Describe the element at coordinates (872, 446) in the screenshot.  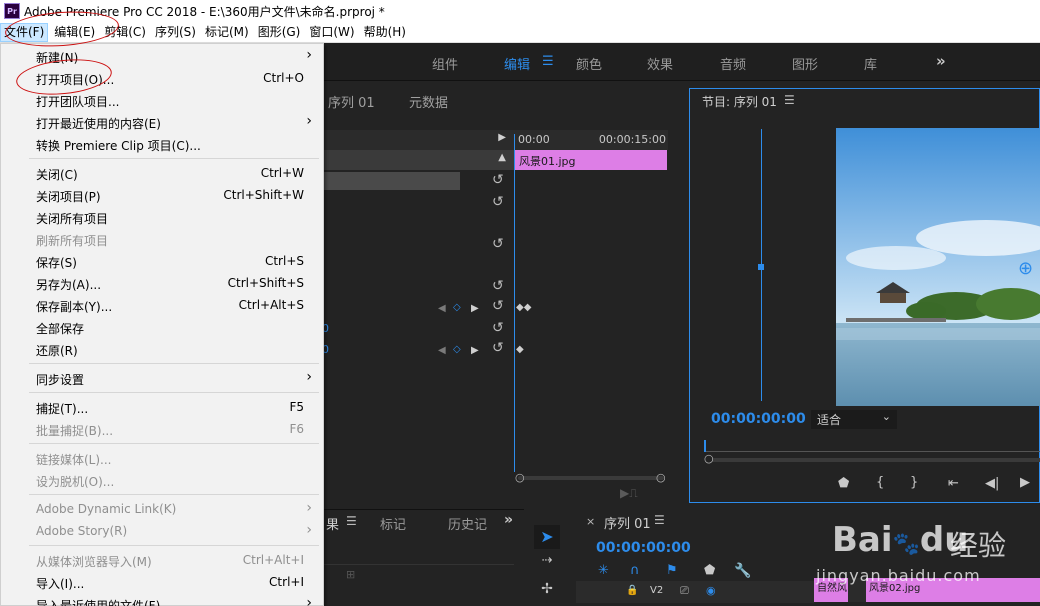
I see `program-time-ruler` at that location.